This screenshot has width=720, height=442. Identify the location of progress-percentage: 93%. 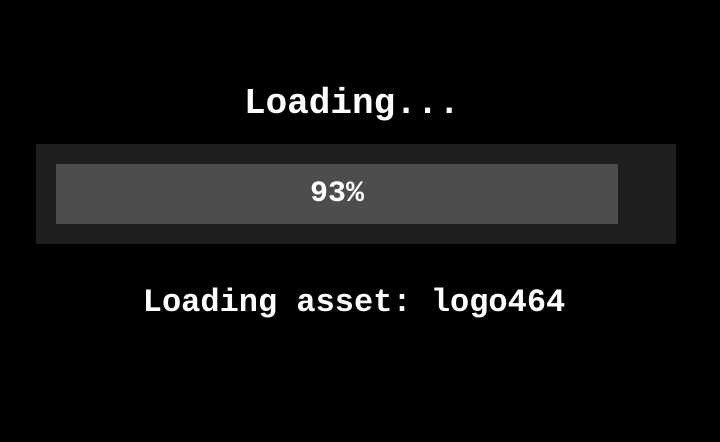
(336, 194).